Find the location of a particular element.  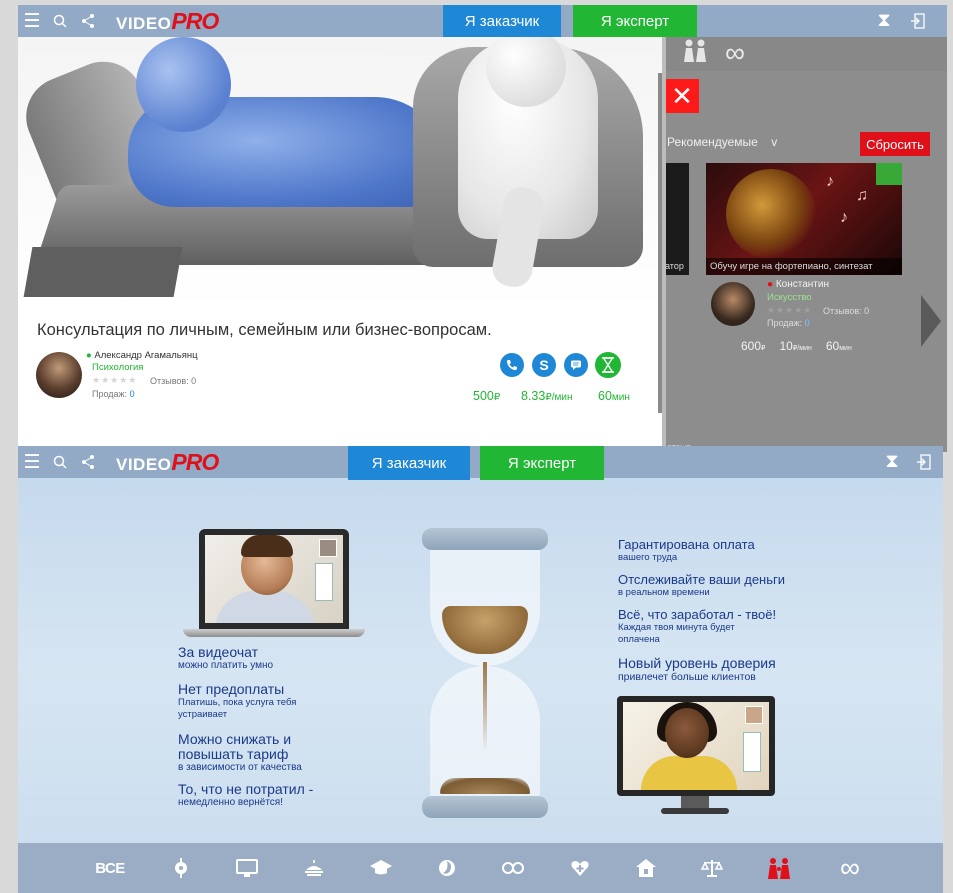

service-card-thumbnail: ♪ ♫ ♪ Обучу игре на фортепиано, синтезат is located at coordinates (804, 219).